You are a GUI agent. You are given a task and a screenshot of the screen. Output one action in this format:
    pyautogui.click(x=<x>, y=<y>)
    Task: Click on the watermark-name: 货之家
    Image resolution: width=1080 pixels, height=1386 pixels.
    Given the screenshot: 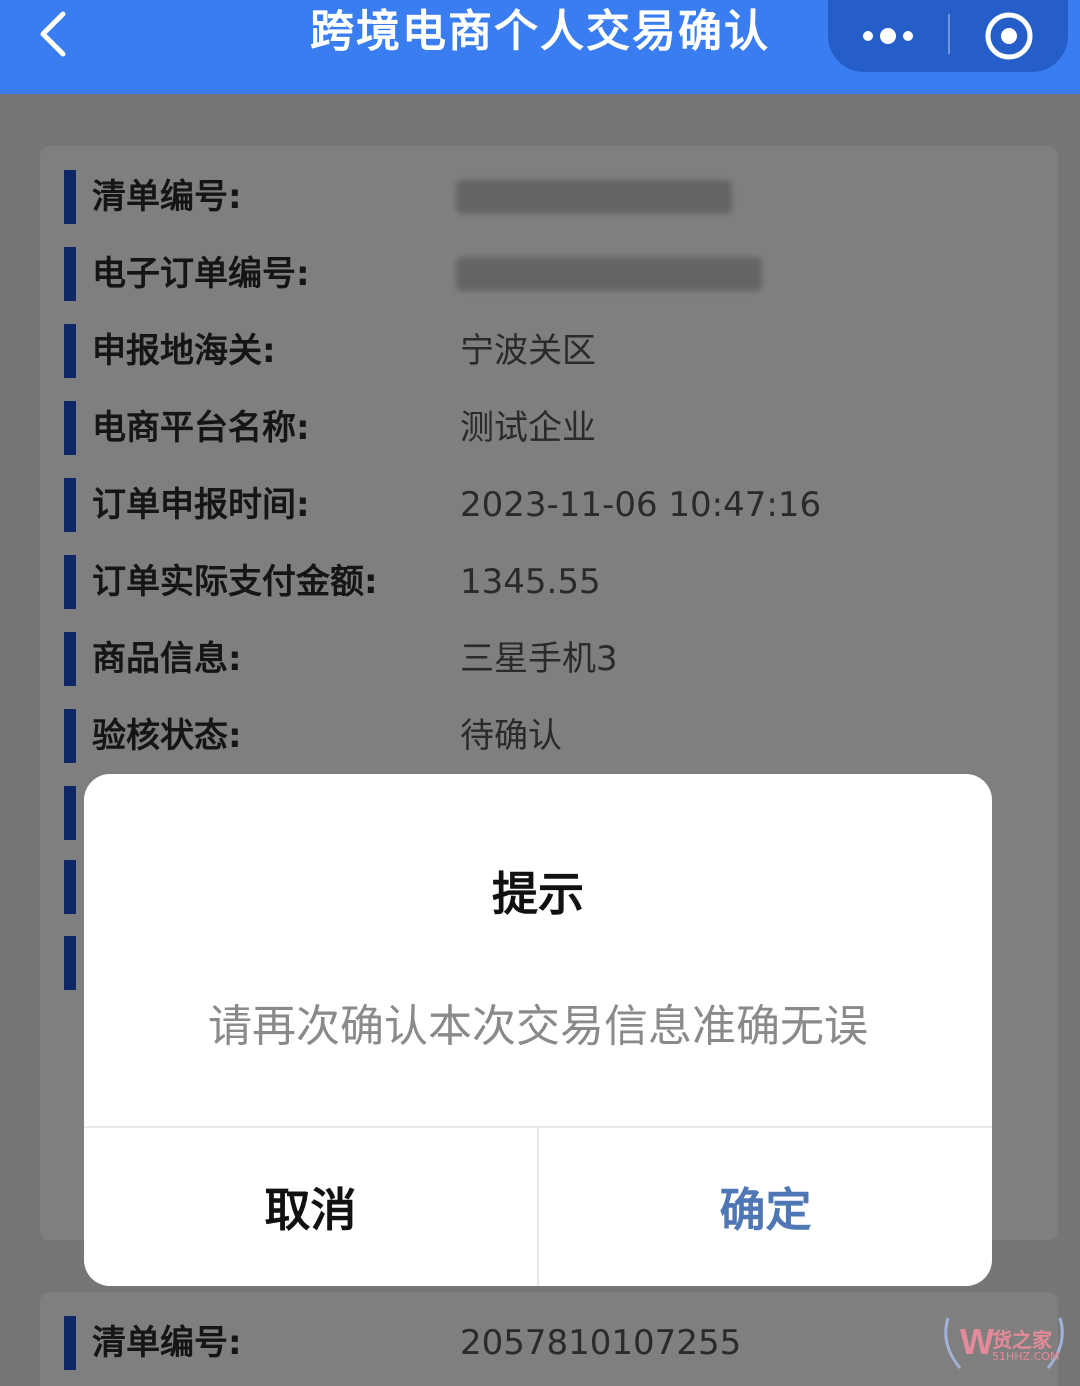 What is the action you would take?
    pyautogui.click(x=1022, y=1340)
    